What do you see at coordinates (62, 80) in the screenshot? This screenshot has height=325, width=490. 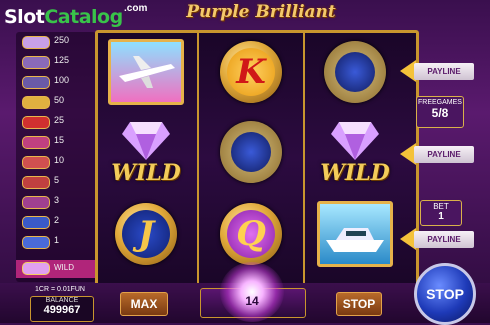 I see `paytable-value: 100` at bounding box center [62, 80].